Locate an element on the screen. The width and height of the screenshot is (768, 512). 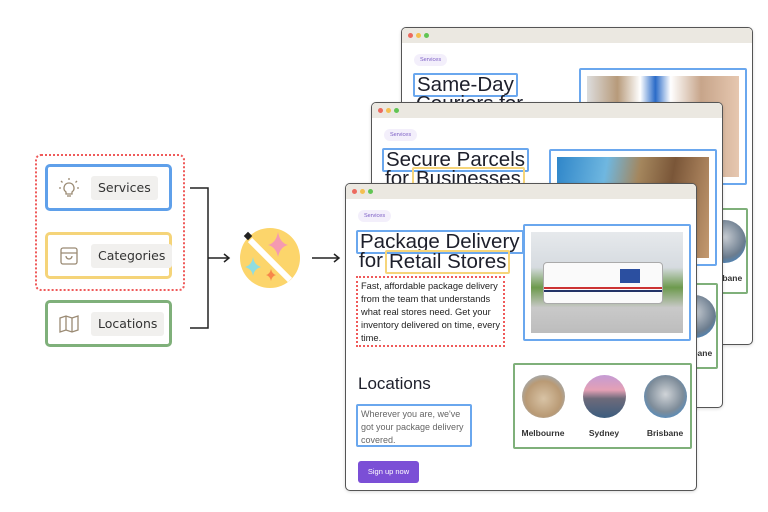
magic-wand-sparkles-icon is located at coordinates (270, 258).